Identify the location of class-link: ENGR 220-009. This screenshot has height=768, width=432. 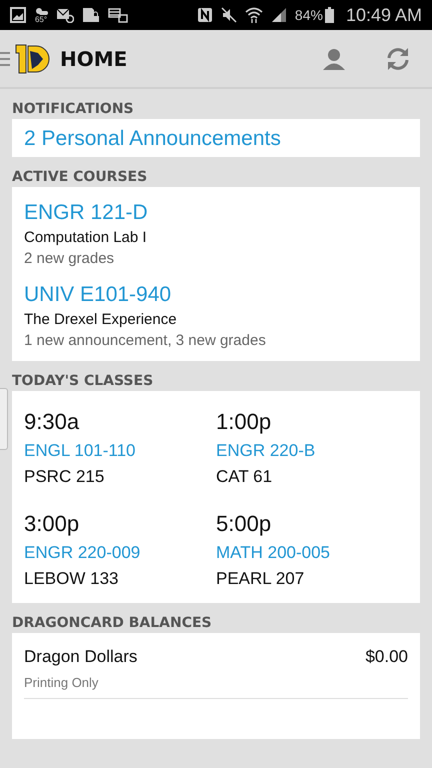
(120, 553).